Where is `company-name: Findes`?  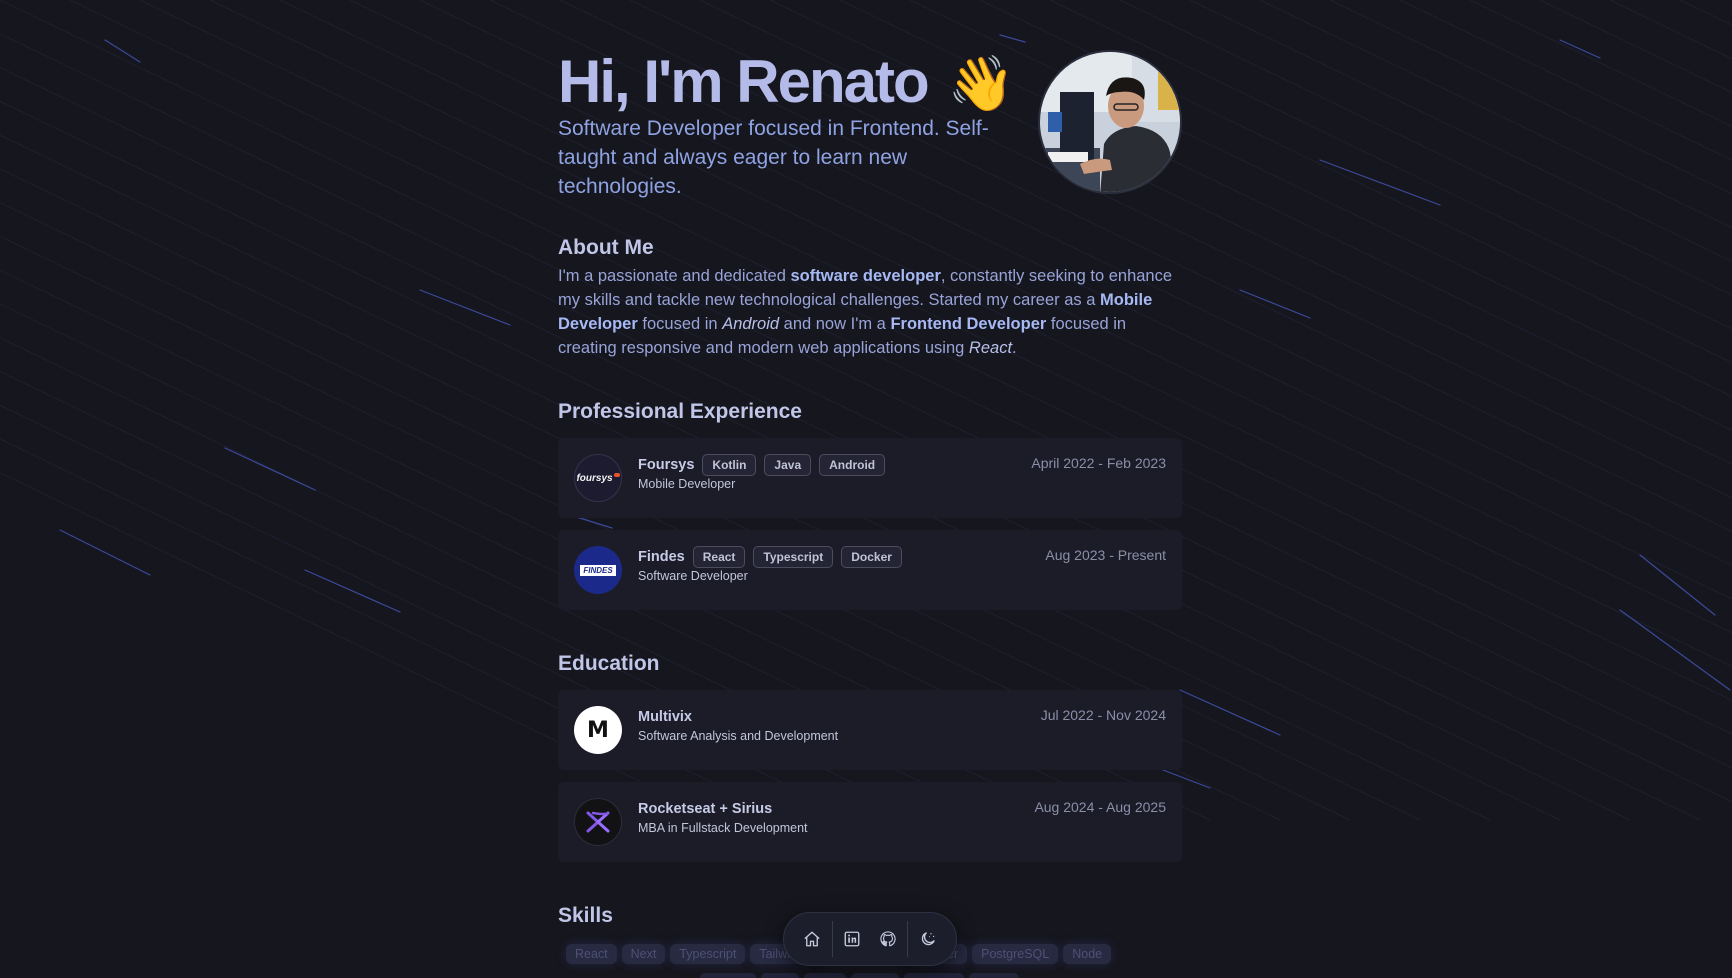 company-name: Findes is located at coordinates (661, 557).